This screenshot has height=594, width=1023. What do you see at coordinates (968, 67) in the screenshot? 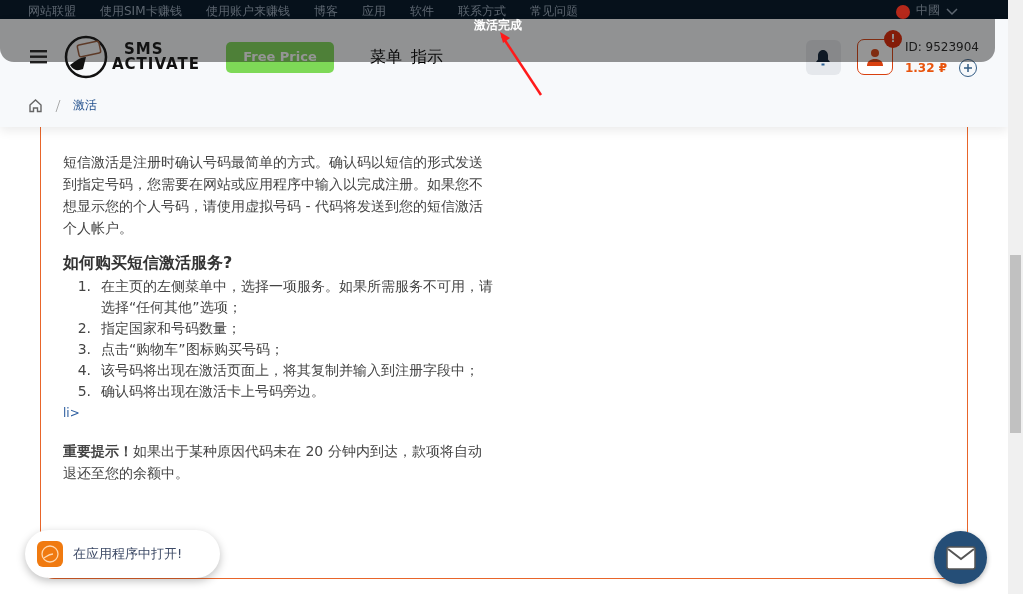
I see `plus-icon` at bounding box center [968, 67].